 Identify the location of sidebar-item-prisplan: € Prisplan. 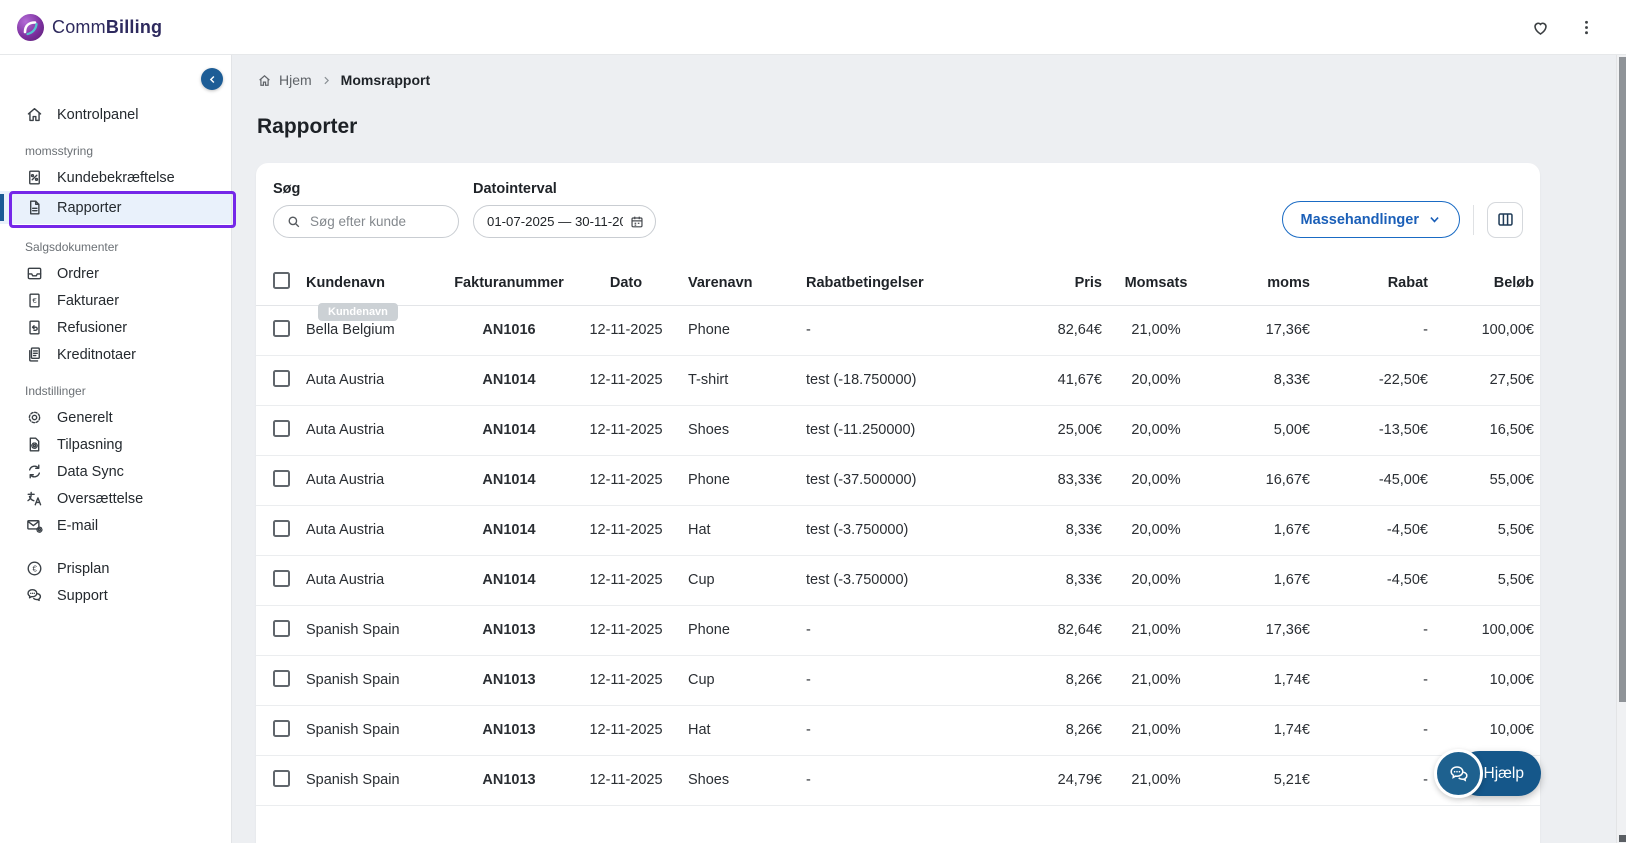
(115, 568).